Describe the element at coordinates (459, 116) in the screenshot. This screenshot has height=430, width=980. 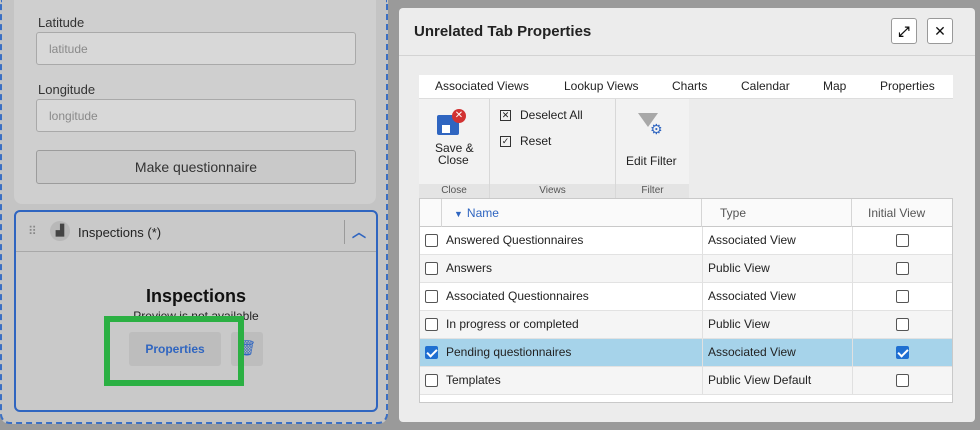
I see `close-x-icon: ✕` at that location.